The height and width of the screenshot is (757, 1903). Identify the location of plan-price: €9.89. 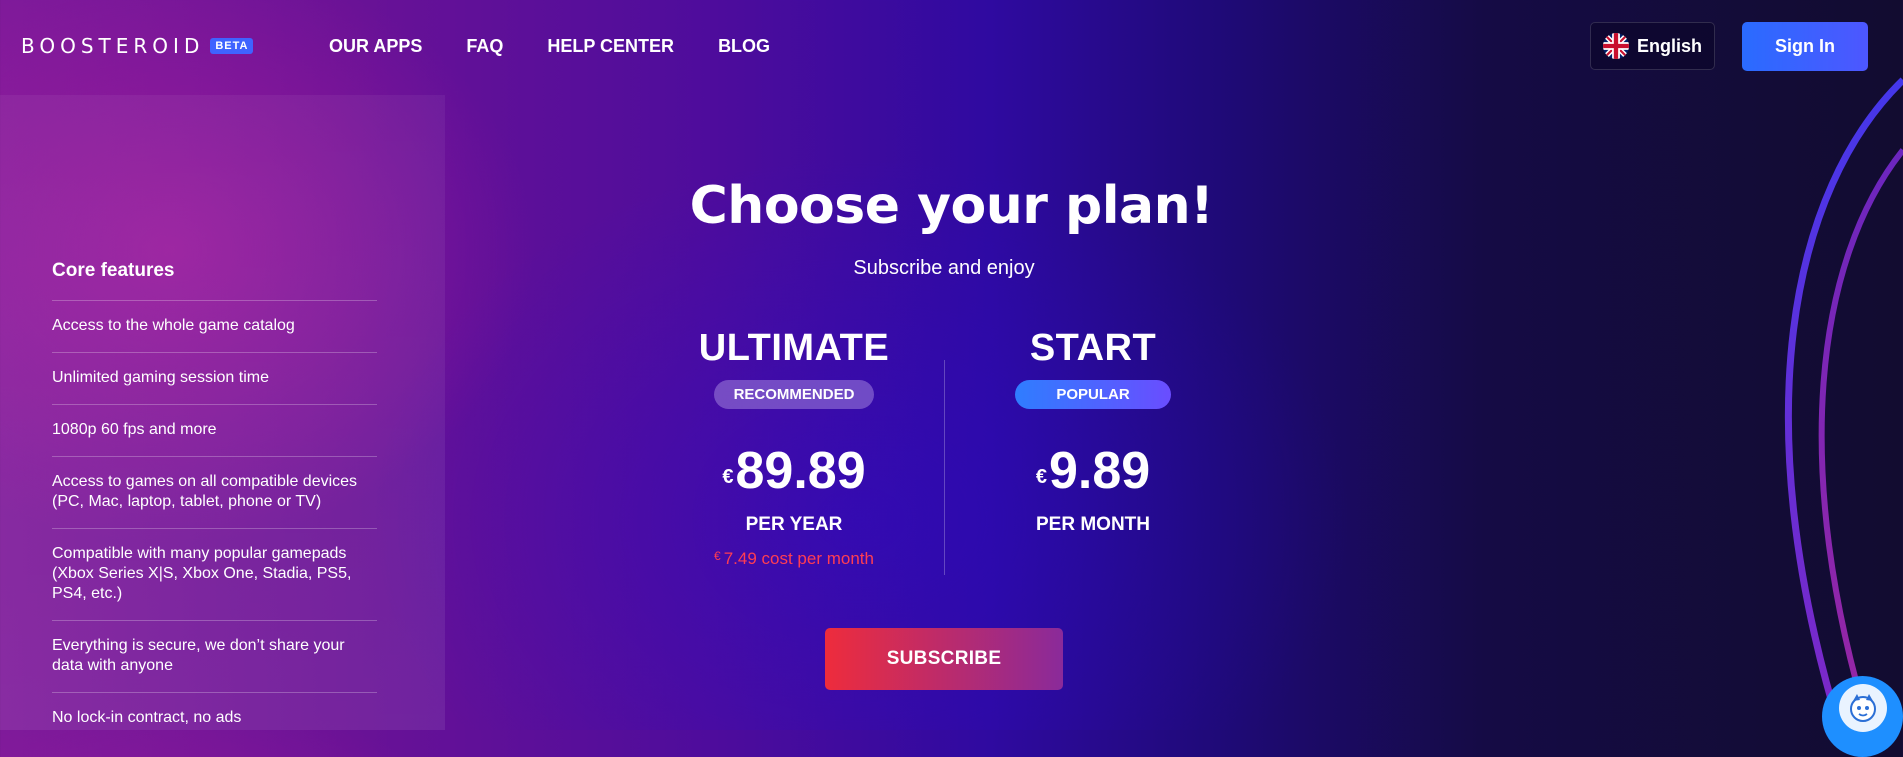
(1093, 471).